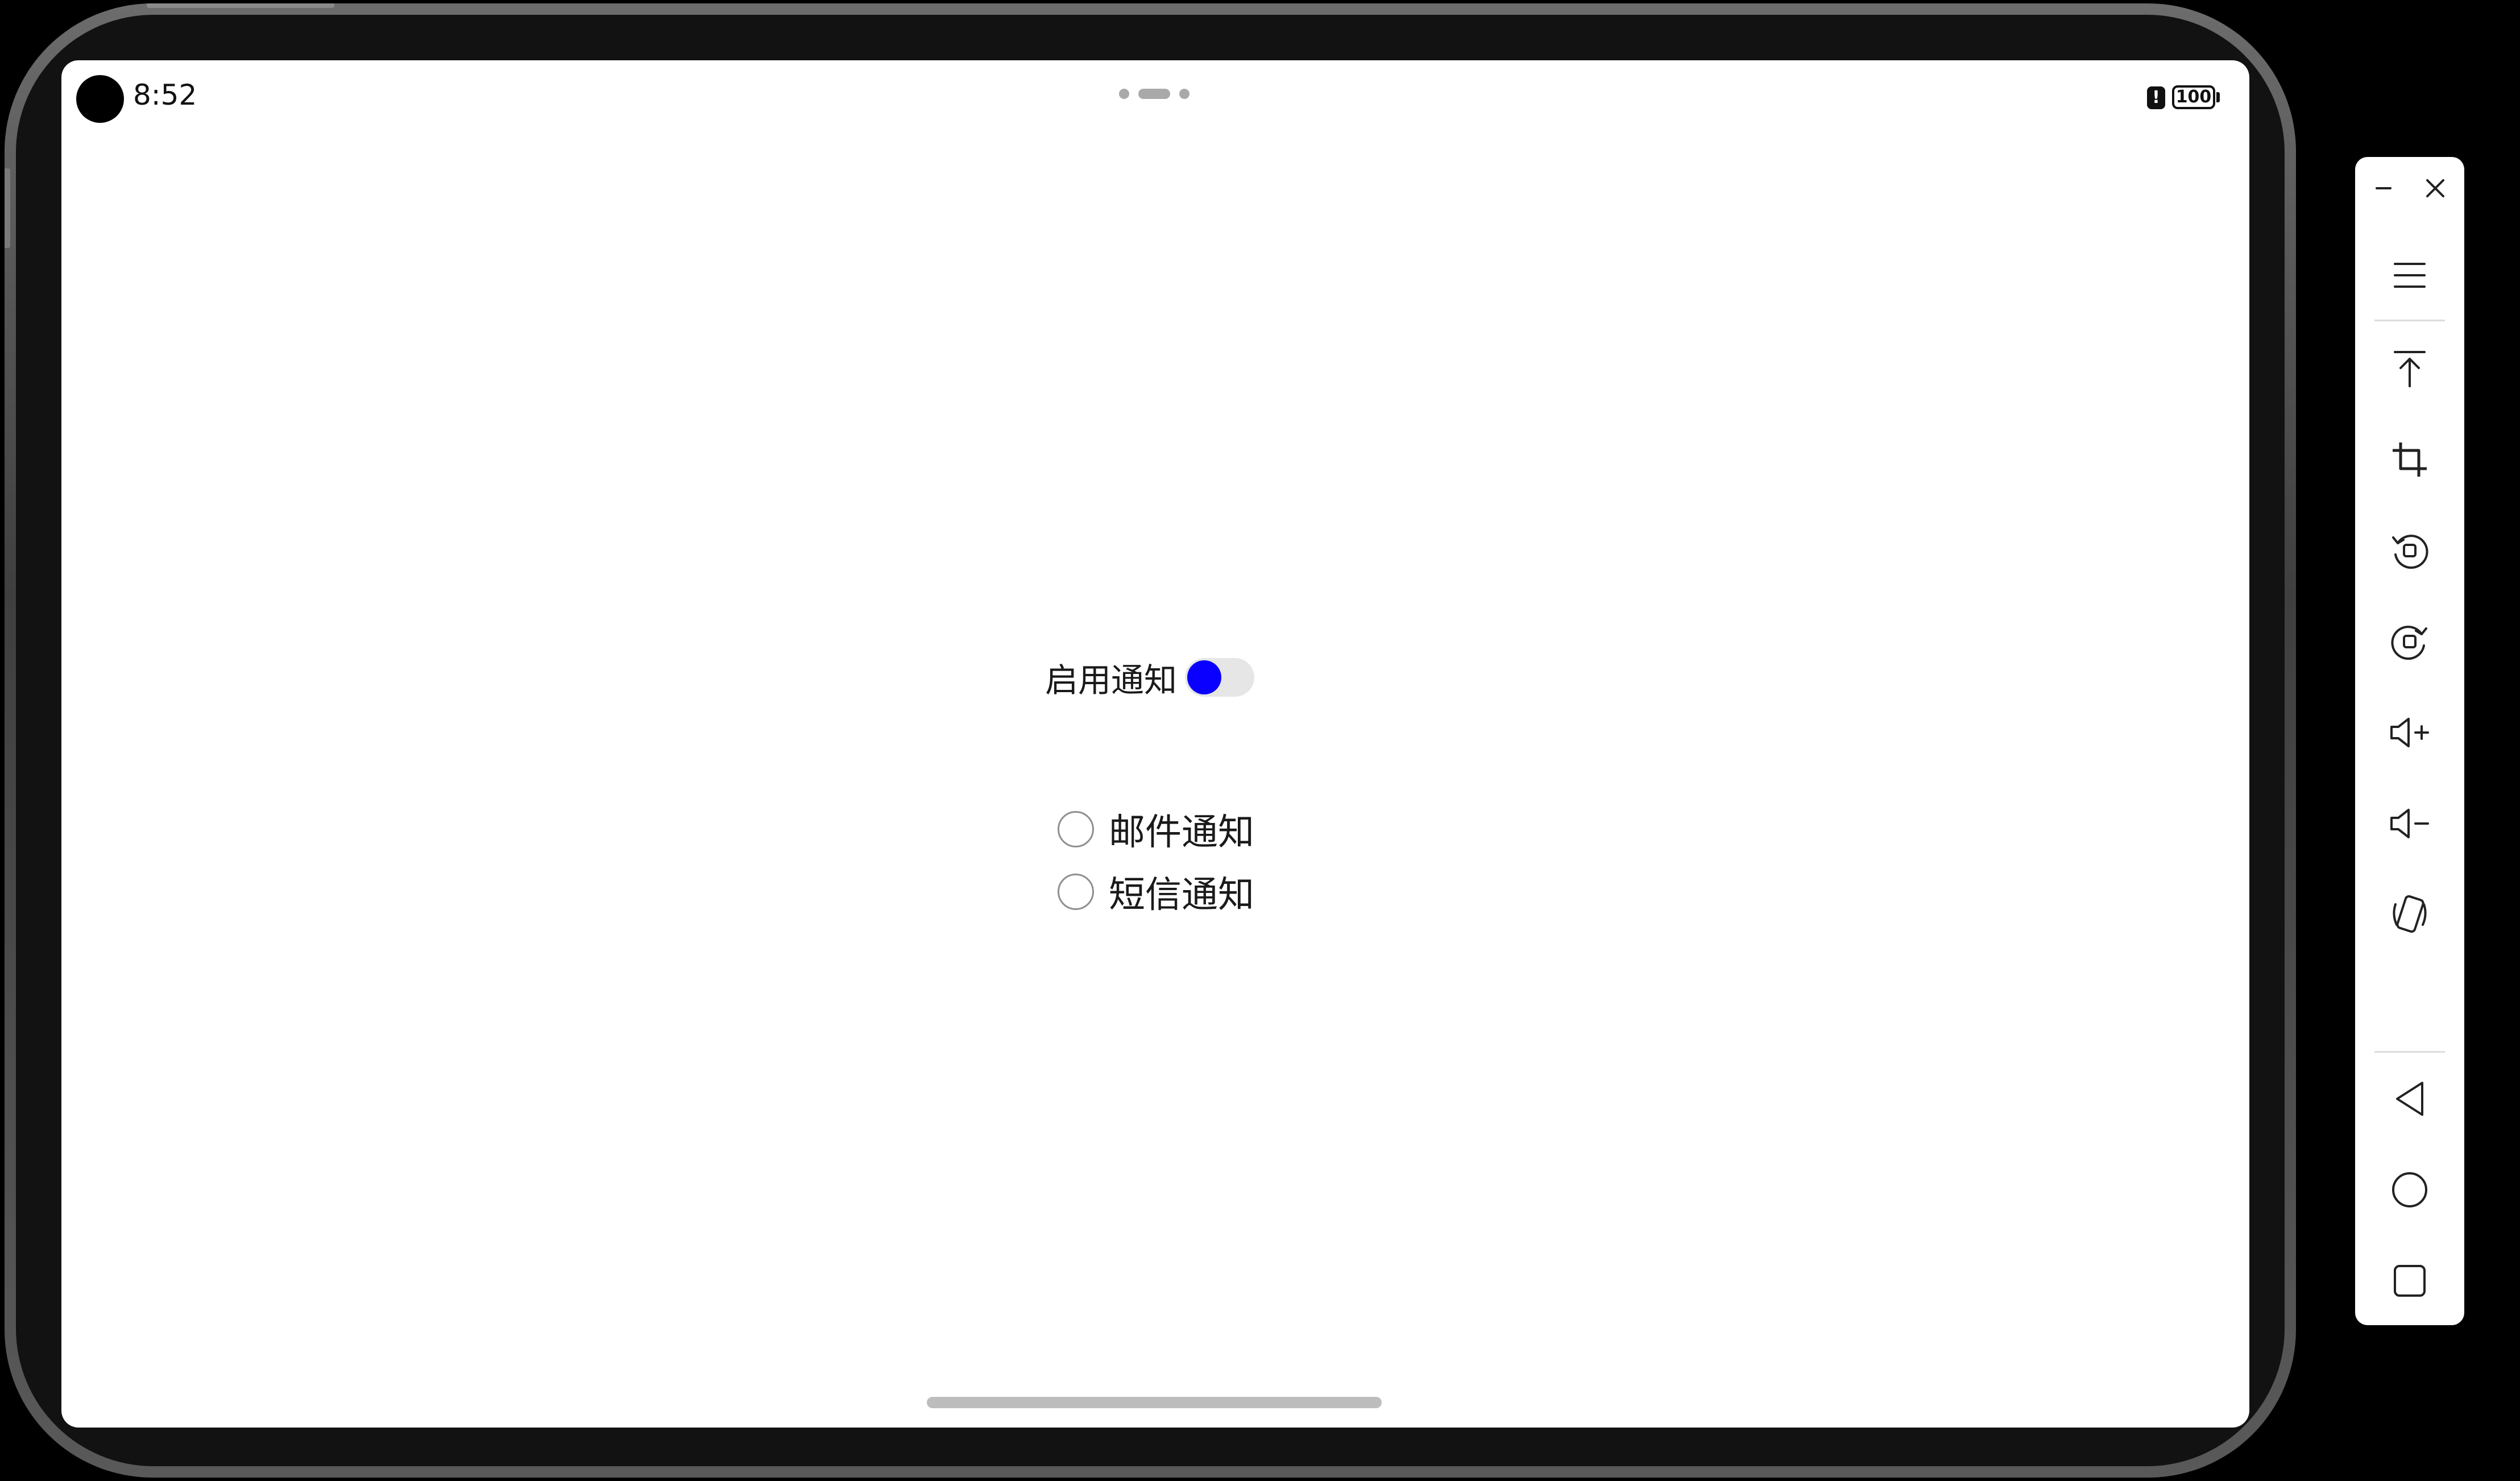  What do you see at coordinates (1181, 833) in the screenshot?
I see `email-notification-label: 邮件通知` at bounding box center [1181, 833].